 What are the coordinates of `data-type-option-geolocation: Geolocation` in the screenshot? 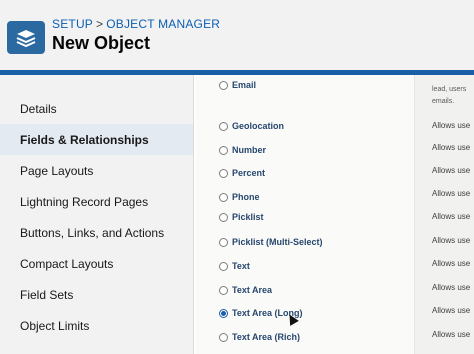 It's located at (251, 126).